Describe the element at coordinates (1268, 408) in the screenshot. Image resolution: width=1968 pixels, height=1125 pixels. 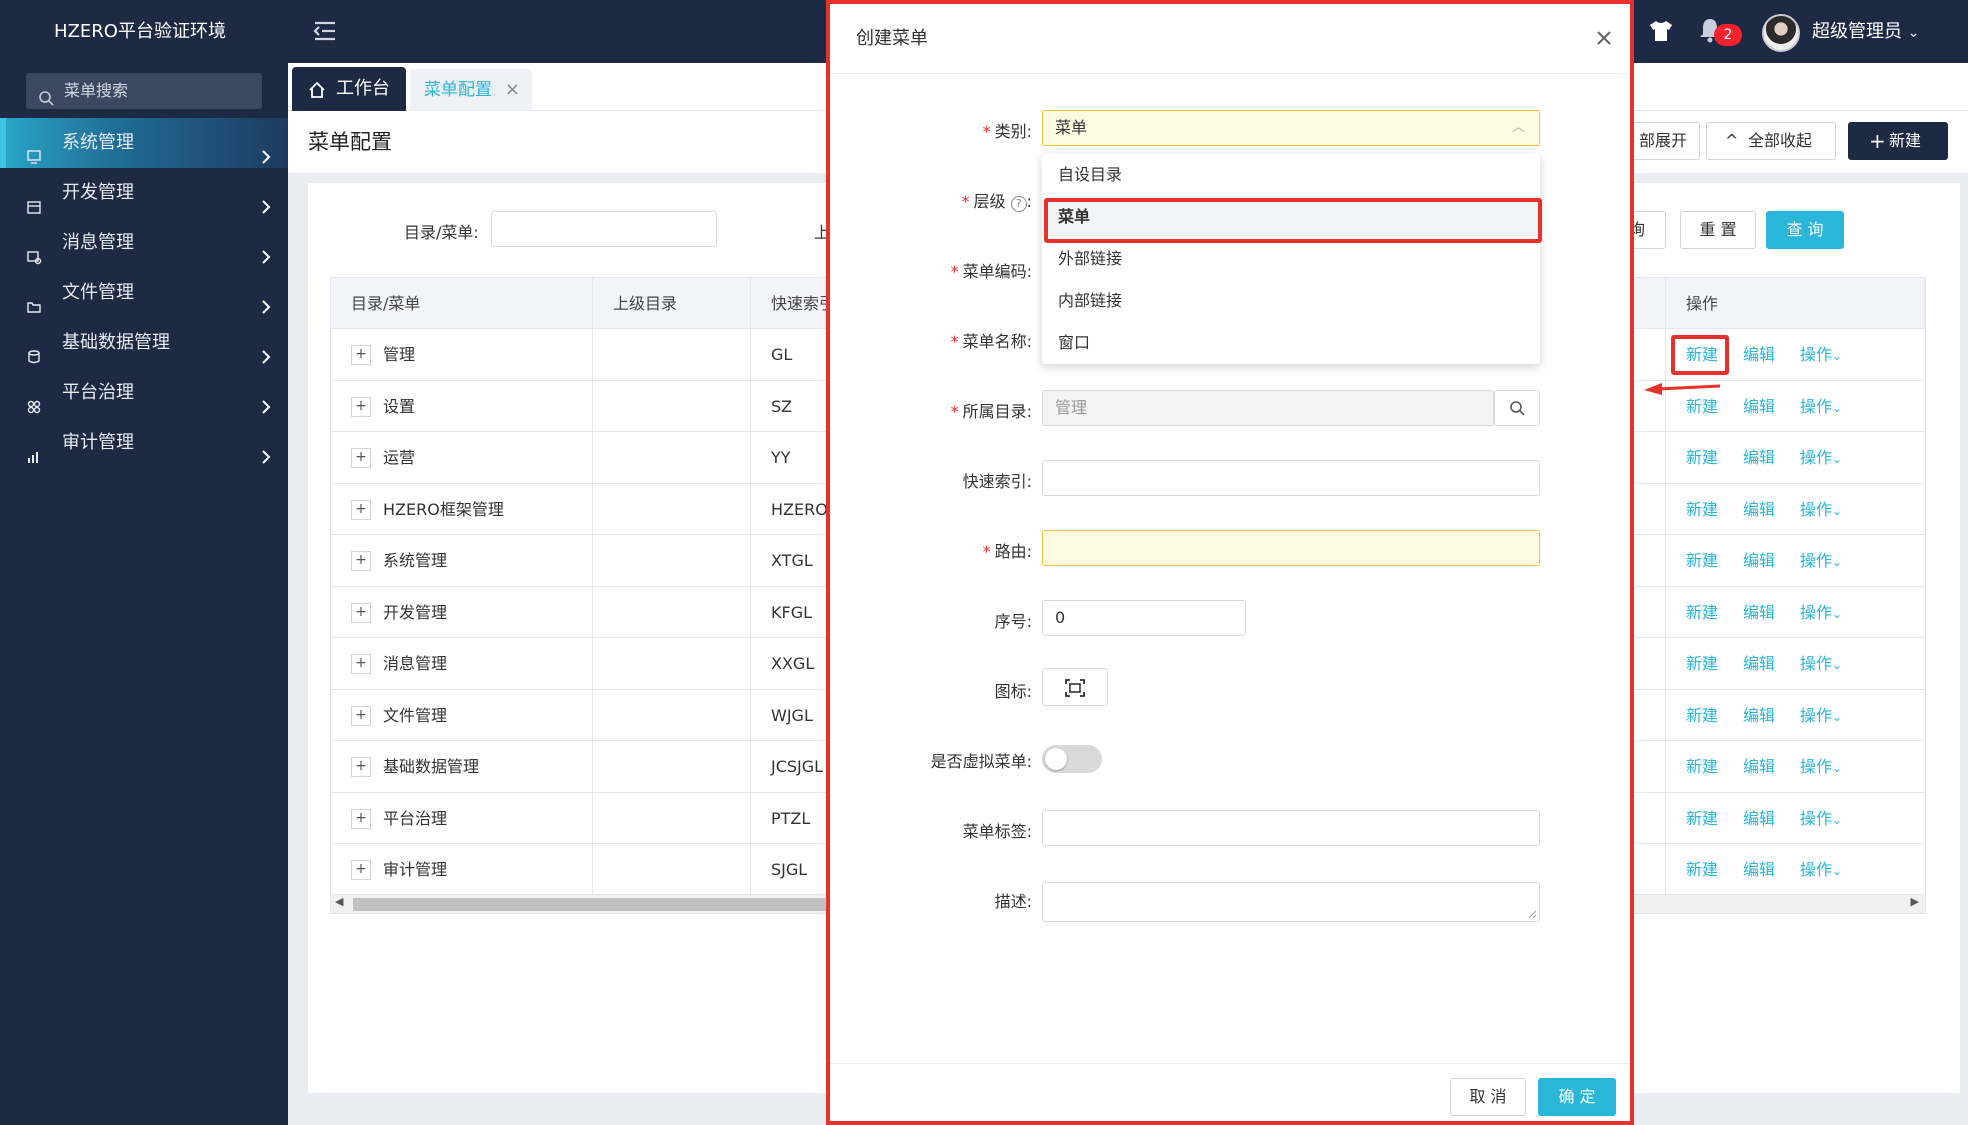
I see `parent-dir-input: 管理` at that location.